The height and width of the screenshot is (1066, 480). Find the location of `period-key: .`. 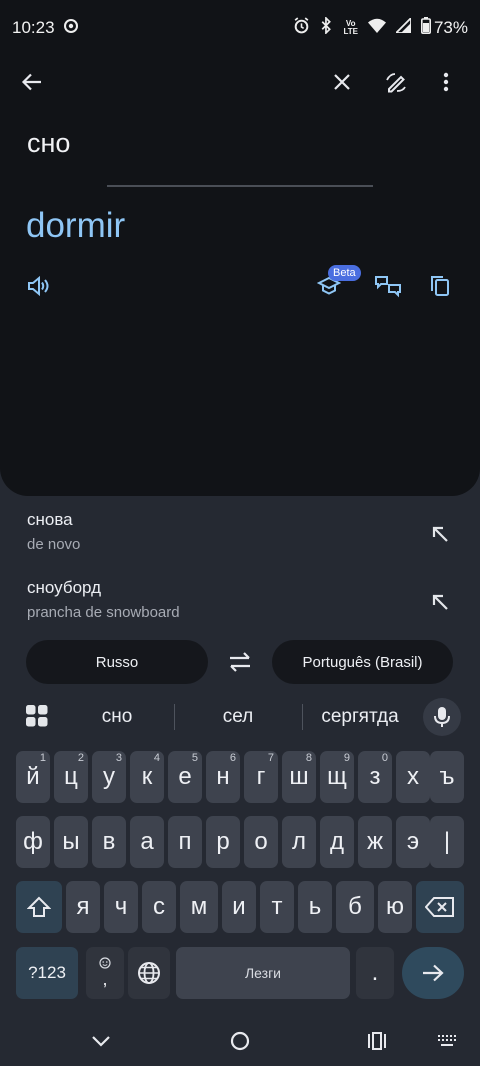

period-key: . is located at coordinates (375, 973).